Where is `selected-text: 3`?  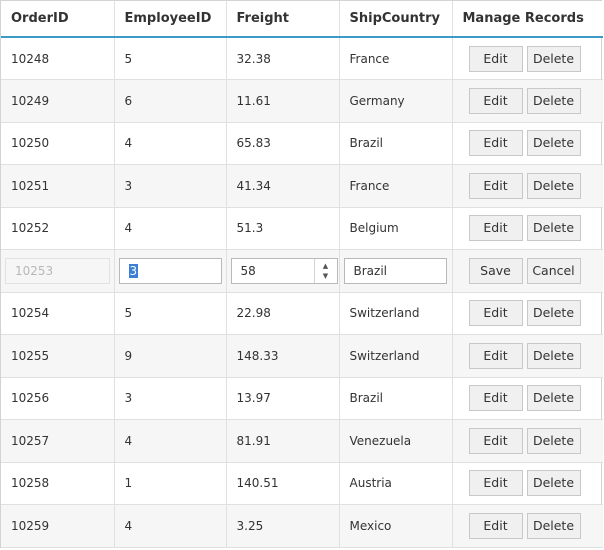
selected-text: 3 is located at coordinates (133, 270).